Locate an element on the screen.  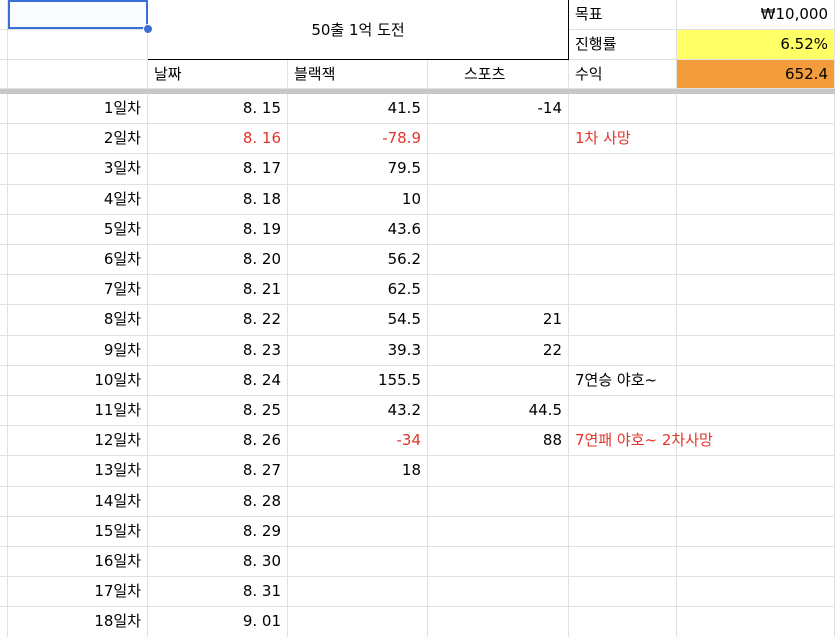
date-cell: 8. 23 is located at coordinates (218, 350).